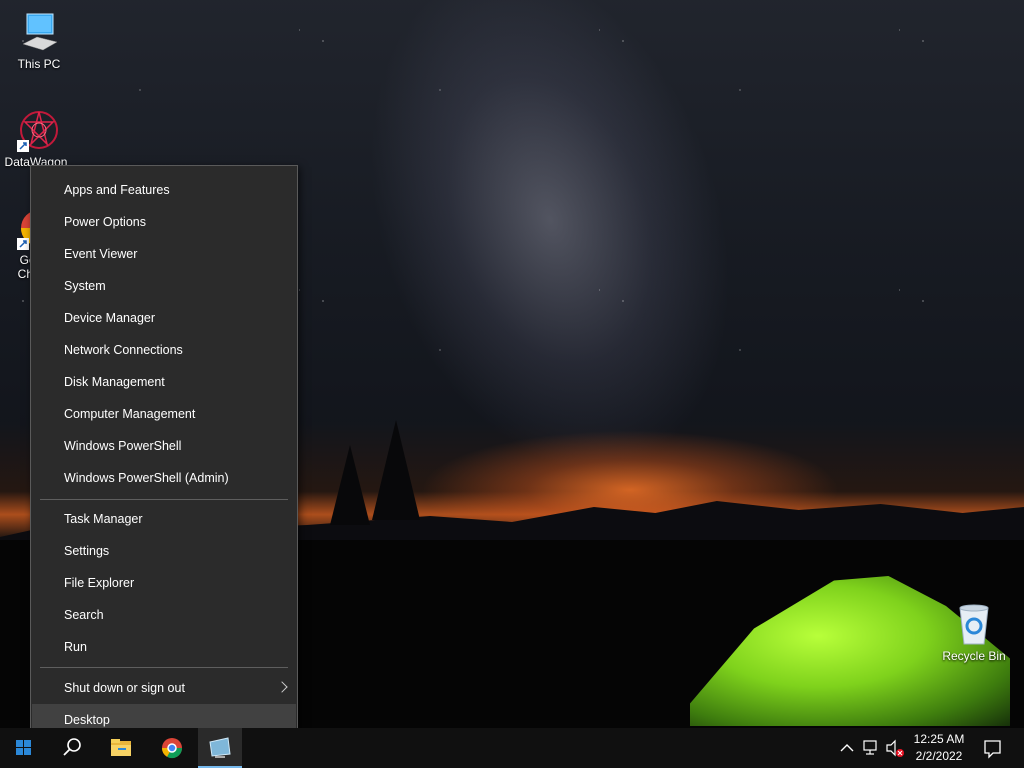 The height and width of the screenshot is (768, 1024). I want to click on menu-item-label: Shut down or sign out, so click(124, 688).